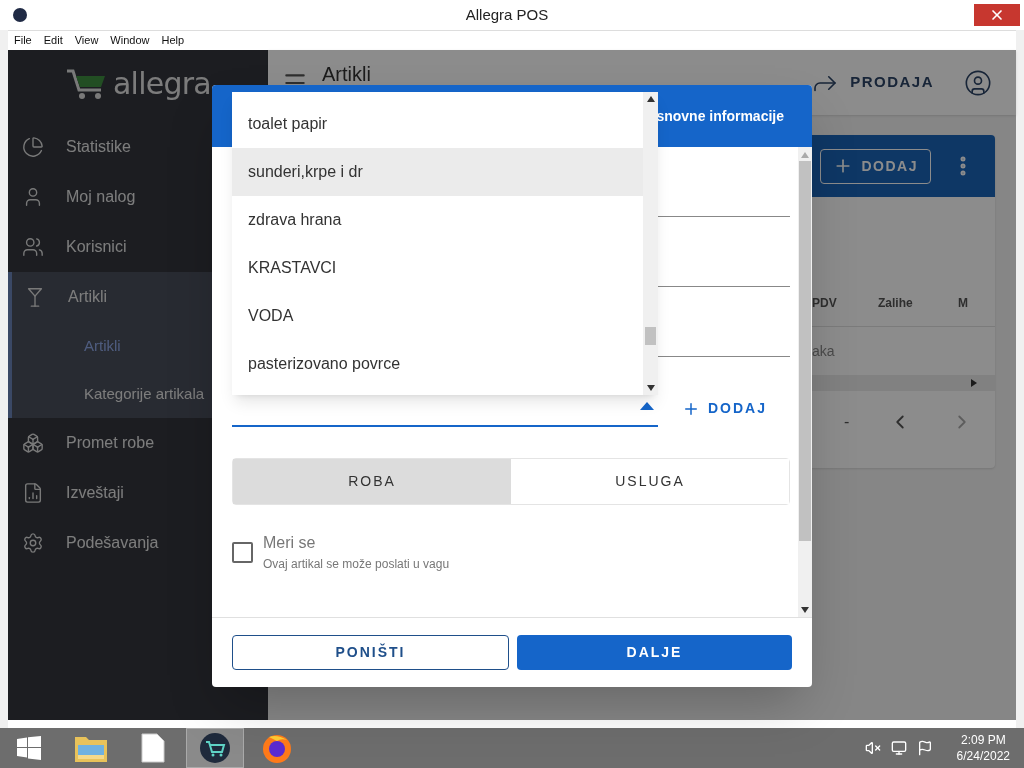 Image resolution: width=1024 pixels, height=768 pixels. I want to click on pie-chart-icon, so click(33, 147).